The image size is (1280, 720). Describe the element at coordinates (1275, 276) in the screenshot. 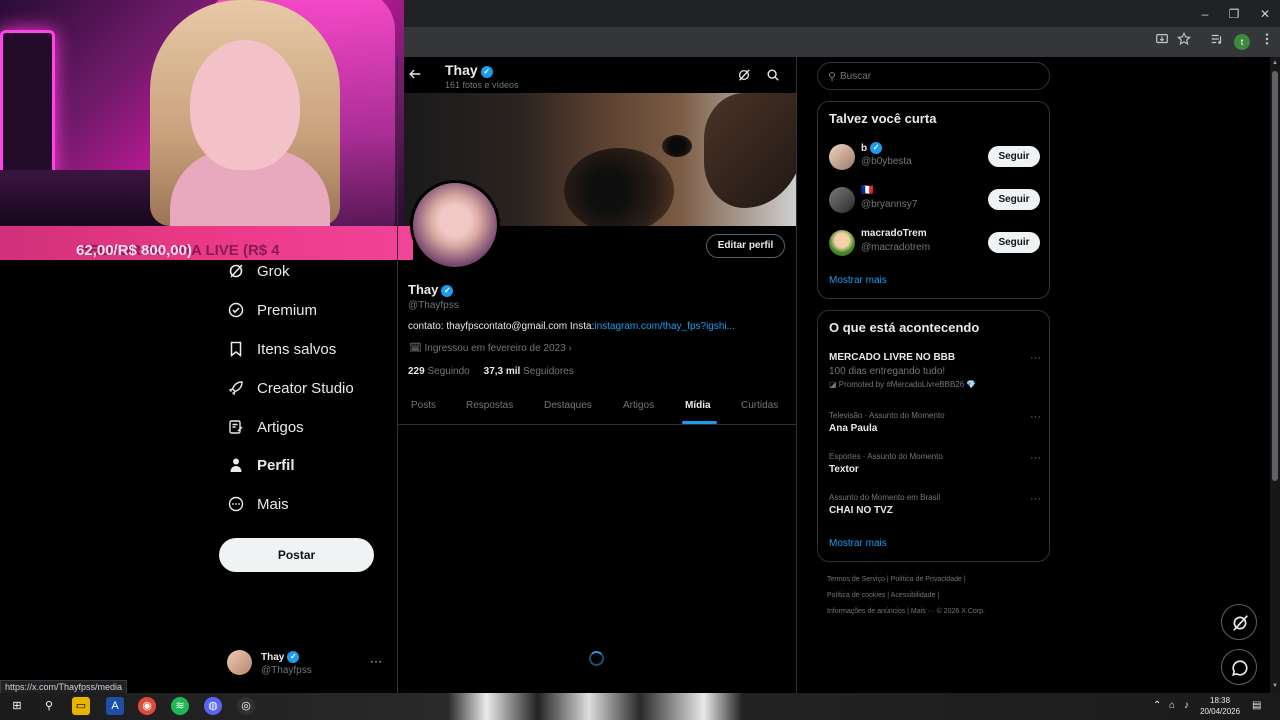

I see `scrollbar-thumb` at that location.